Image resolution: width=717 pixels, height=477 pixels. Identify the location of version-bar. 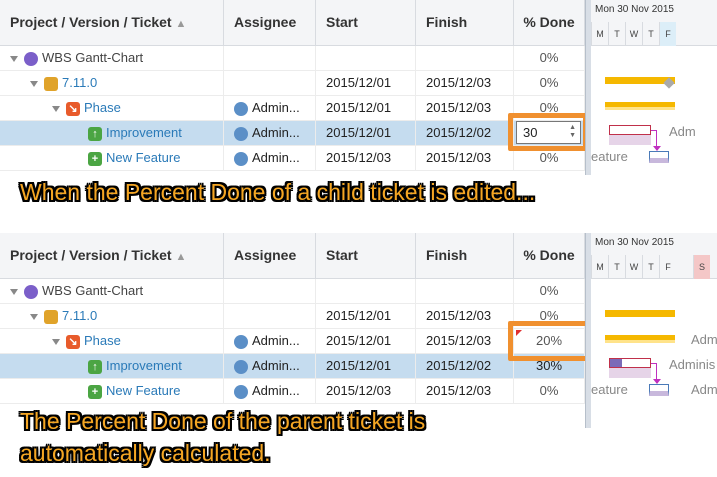
(640, 313).